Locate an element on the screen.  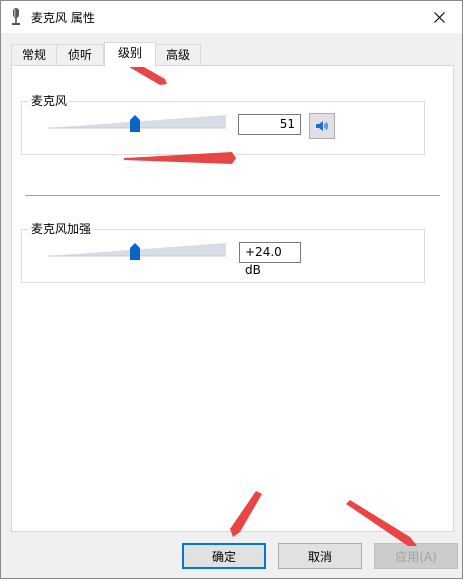
close-button is located at coordinates (439, 17).